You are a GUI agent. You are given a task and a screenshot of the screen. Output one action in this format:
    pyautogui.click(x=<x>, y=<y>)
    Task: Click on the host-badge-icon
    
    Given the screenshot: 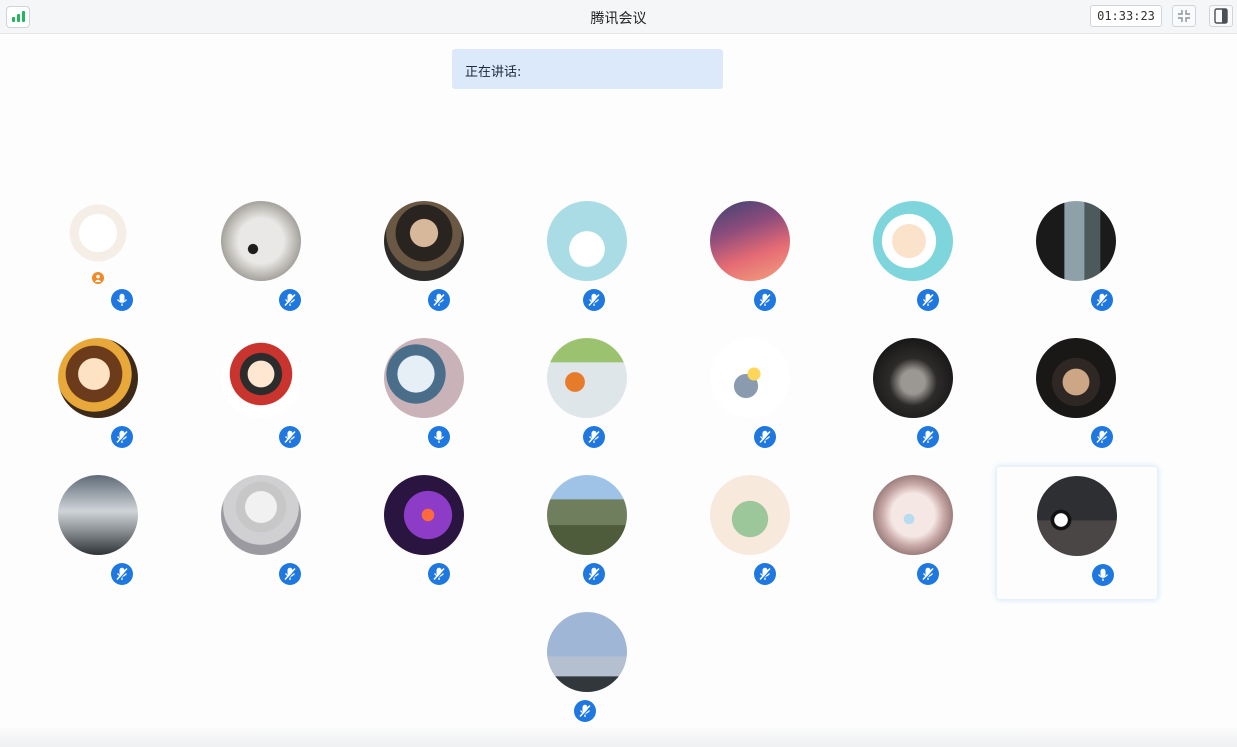 What is the action you would take?
    pyautogui.click(x=98, y=278)
    